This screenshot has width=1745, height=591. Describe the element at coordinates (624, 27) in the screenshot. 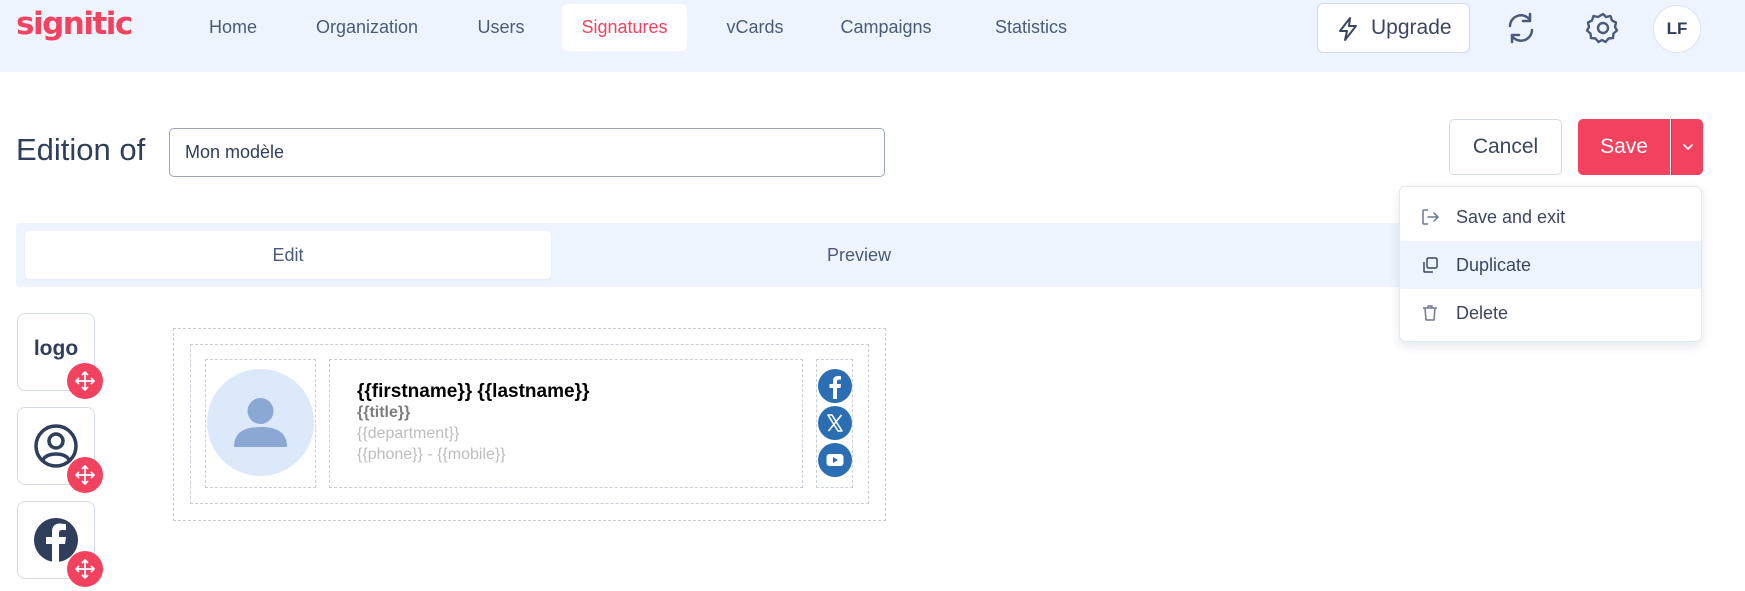

I see `nav-signatures: Signatures` at that location.